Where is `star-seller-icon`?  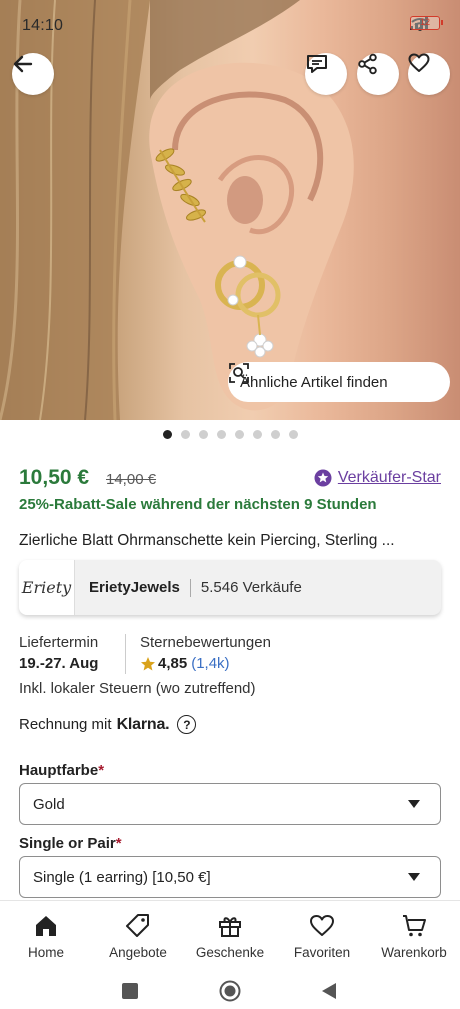
star-seller-icon is located at coordinates (323, 478).